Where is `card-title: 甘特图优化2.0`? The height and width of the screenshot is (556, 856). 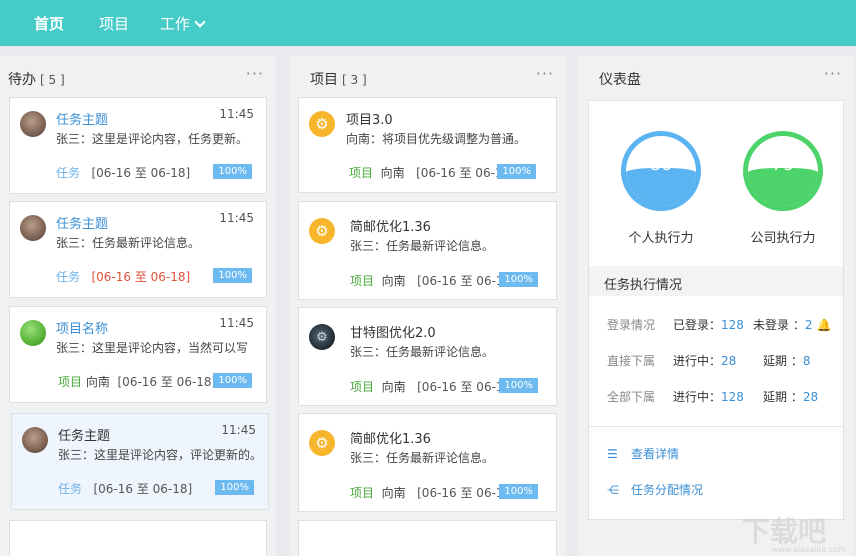 card-title: 甘特图优化2.0 is located at coordinates (393, 331).